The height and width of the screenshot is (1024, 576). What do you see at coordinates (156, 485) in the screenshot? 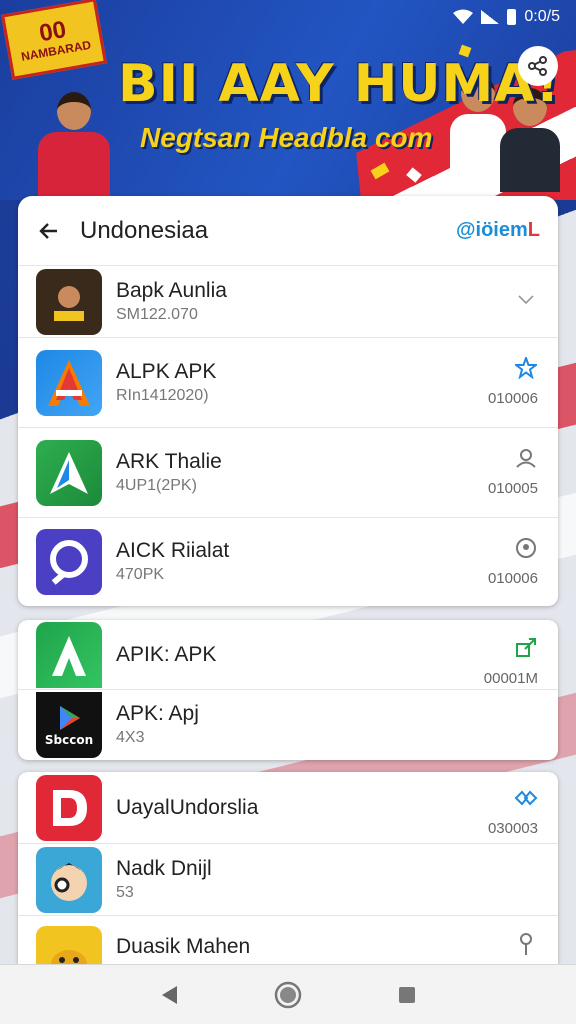
I see `app-version: 4UP1(2PK)` at bounding box center [156, 485].